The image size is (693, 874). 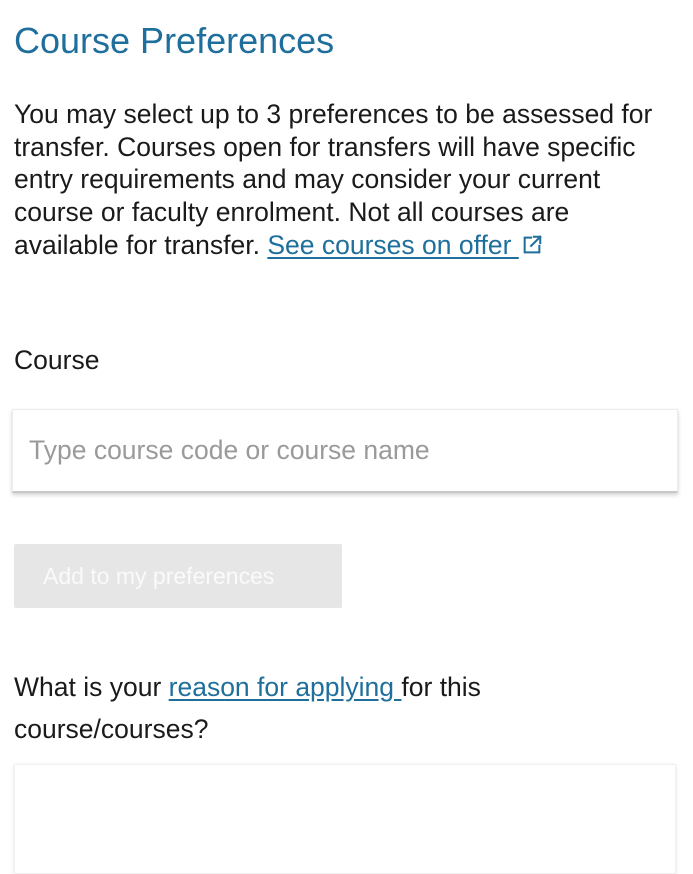 I want to click on reason-textarea, so click(x=345, y=819).